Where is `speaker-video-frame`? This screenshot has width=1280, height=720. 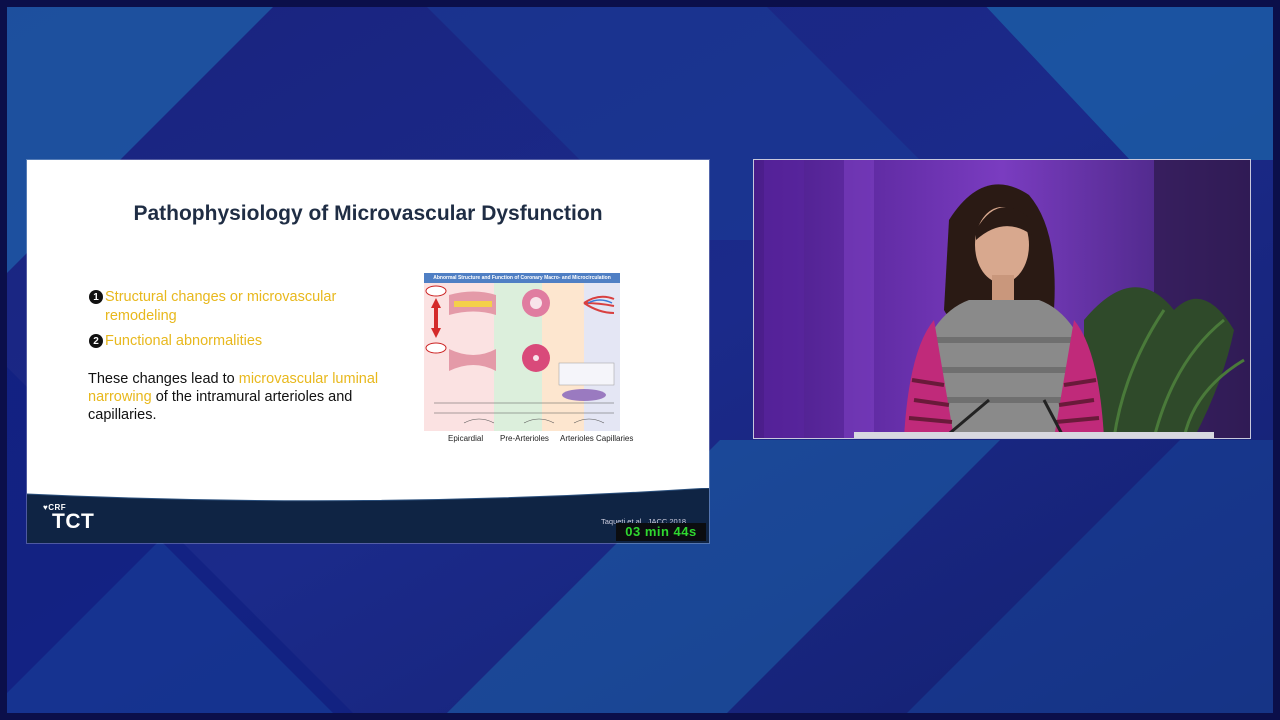
speaker-video-frame is located at coordinates (1002, 299).